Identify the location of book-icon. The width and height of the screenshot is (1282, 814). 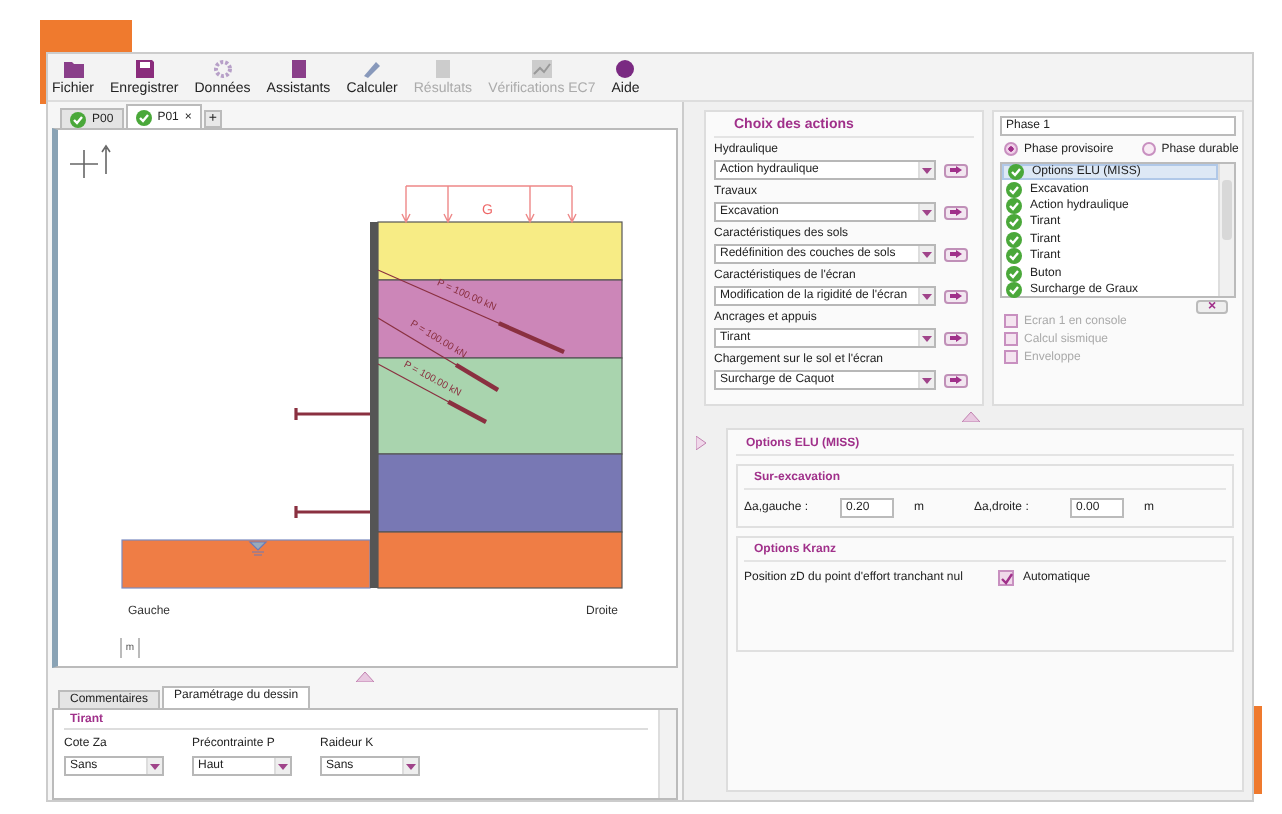
(298, 69).